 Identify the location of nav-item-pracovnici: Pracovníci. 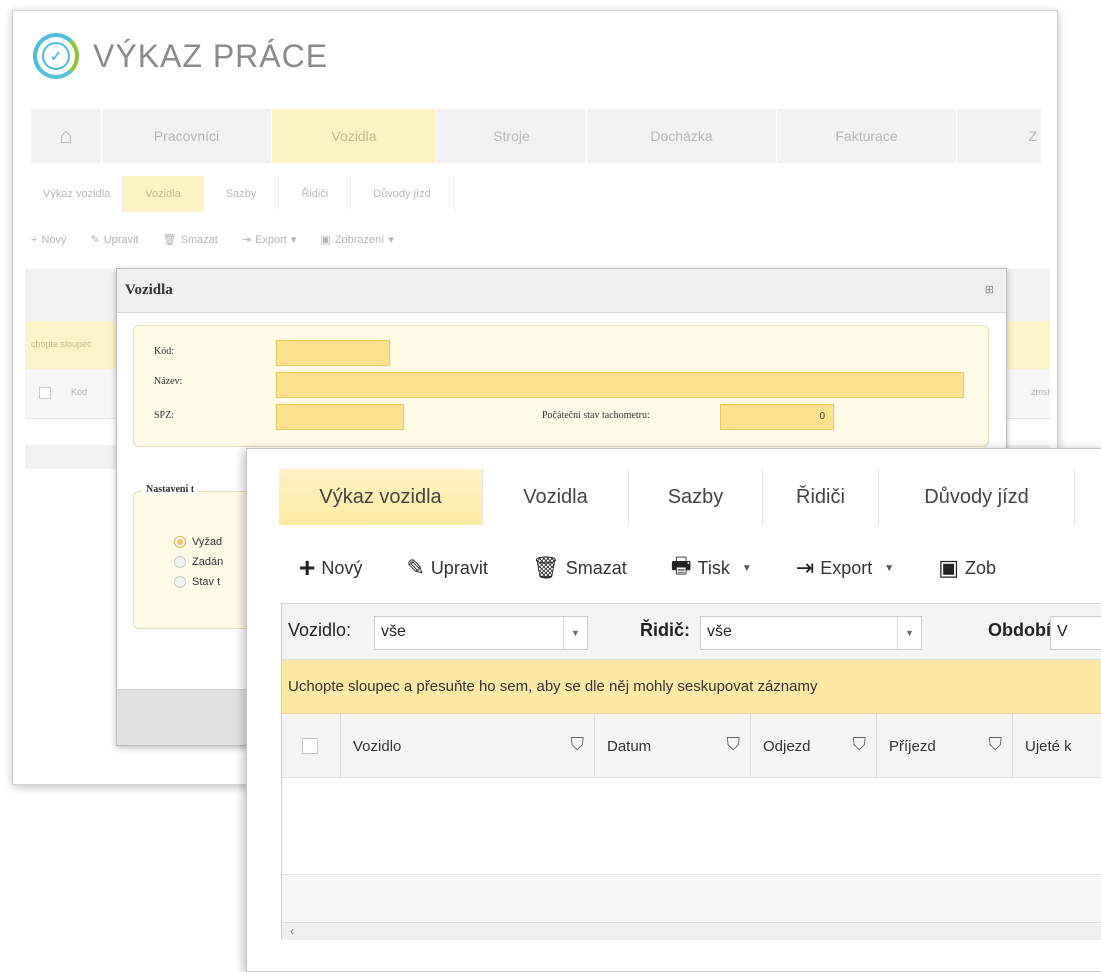
(186, 136).